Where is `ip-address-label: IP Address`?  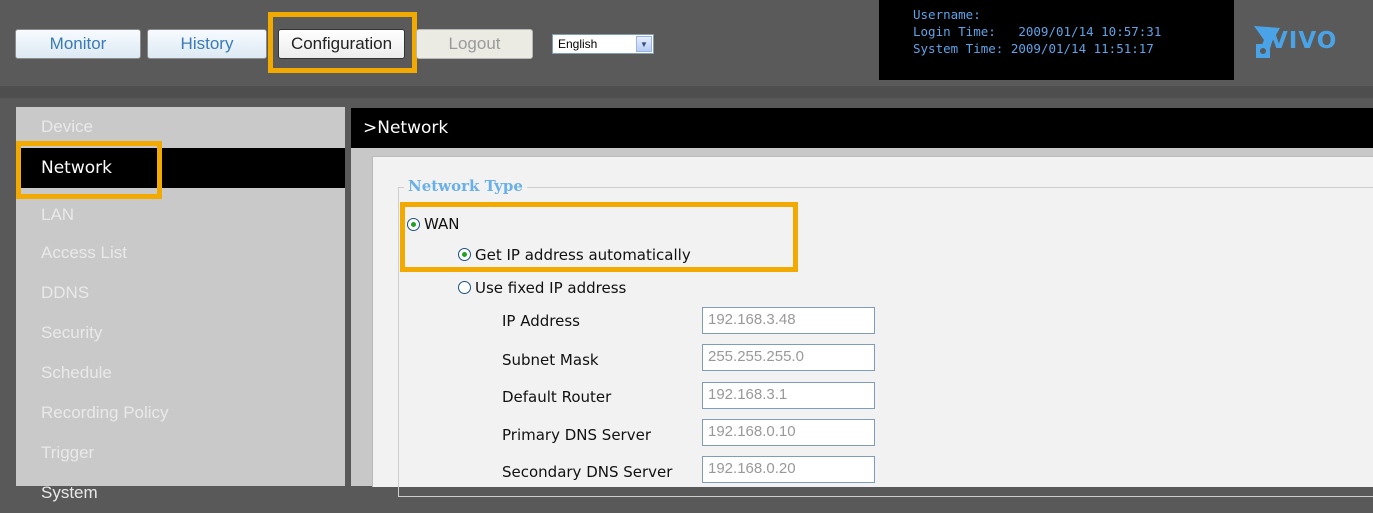 ip-address-label: IP Address is located at coordinates (541, 321).